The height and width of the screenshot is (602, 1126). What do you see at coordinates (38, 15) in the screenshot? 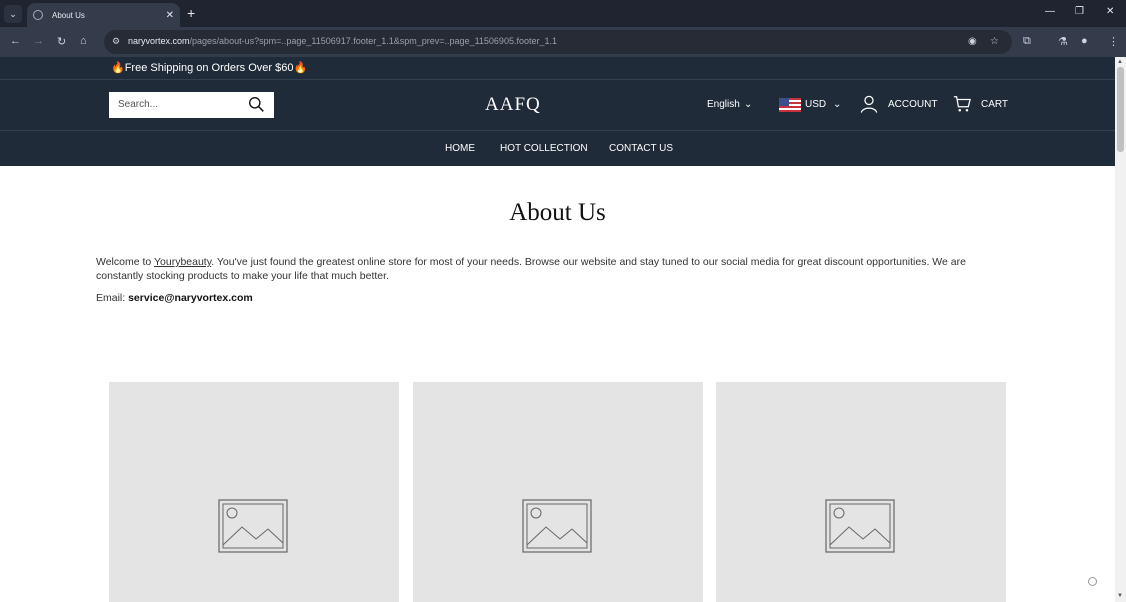
I see `globe-icon` at bounding box center [38, 15].